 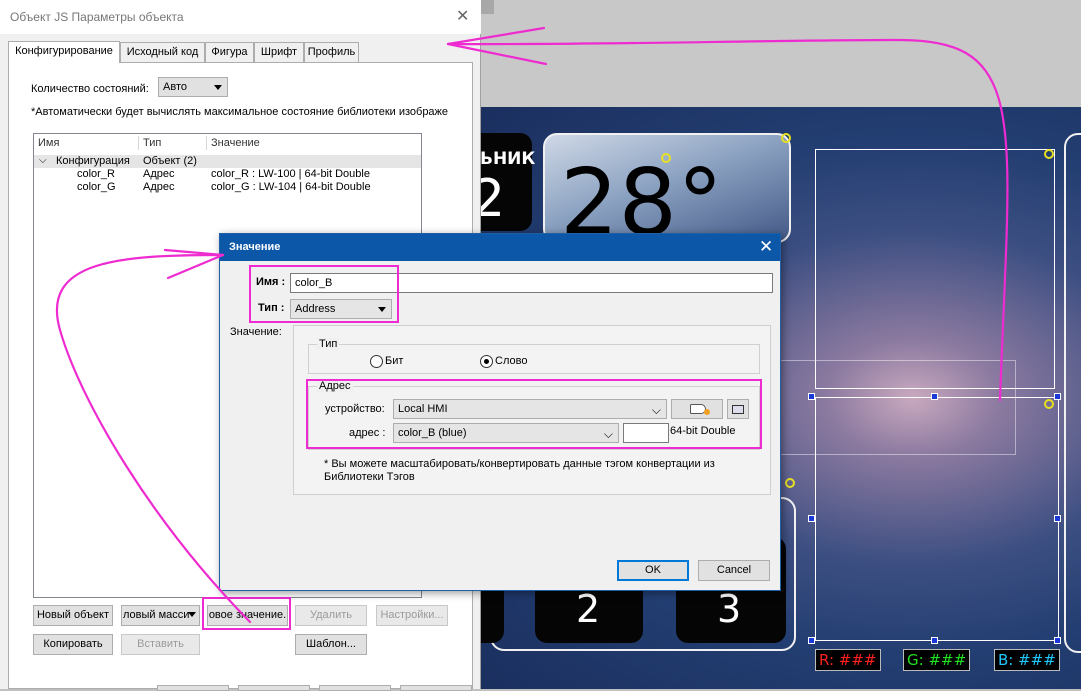 What do you see at coordinates (64, 52) in the screenshot?
I see `tab-configuration: Конфигурирование` at bounding box center [64, 52].